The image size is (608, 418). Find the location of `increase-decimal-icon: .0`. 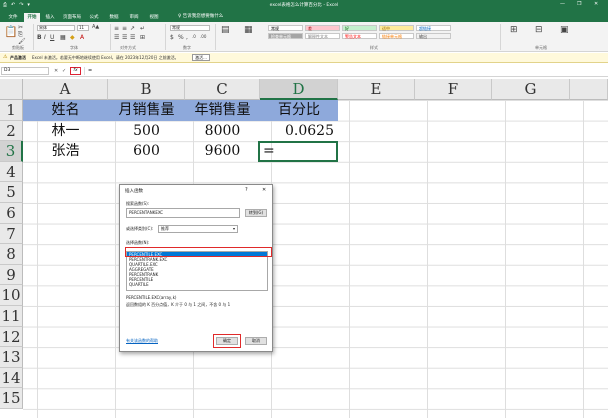

increase-decimal-icon: .0 is located at coordinates (194, 36).